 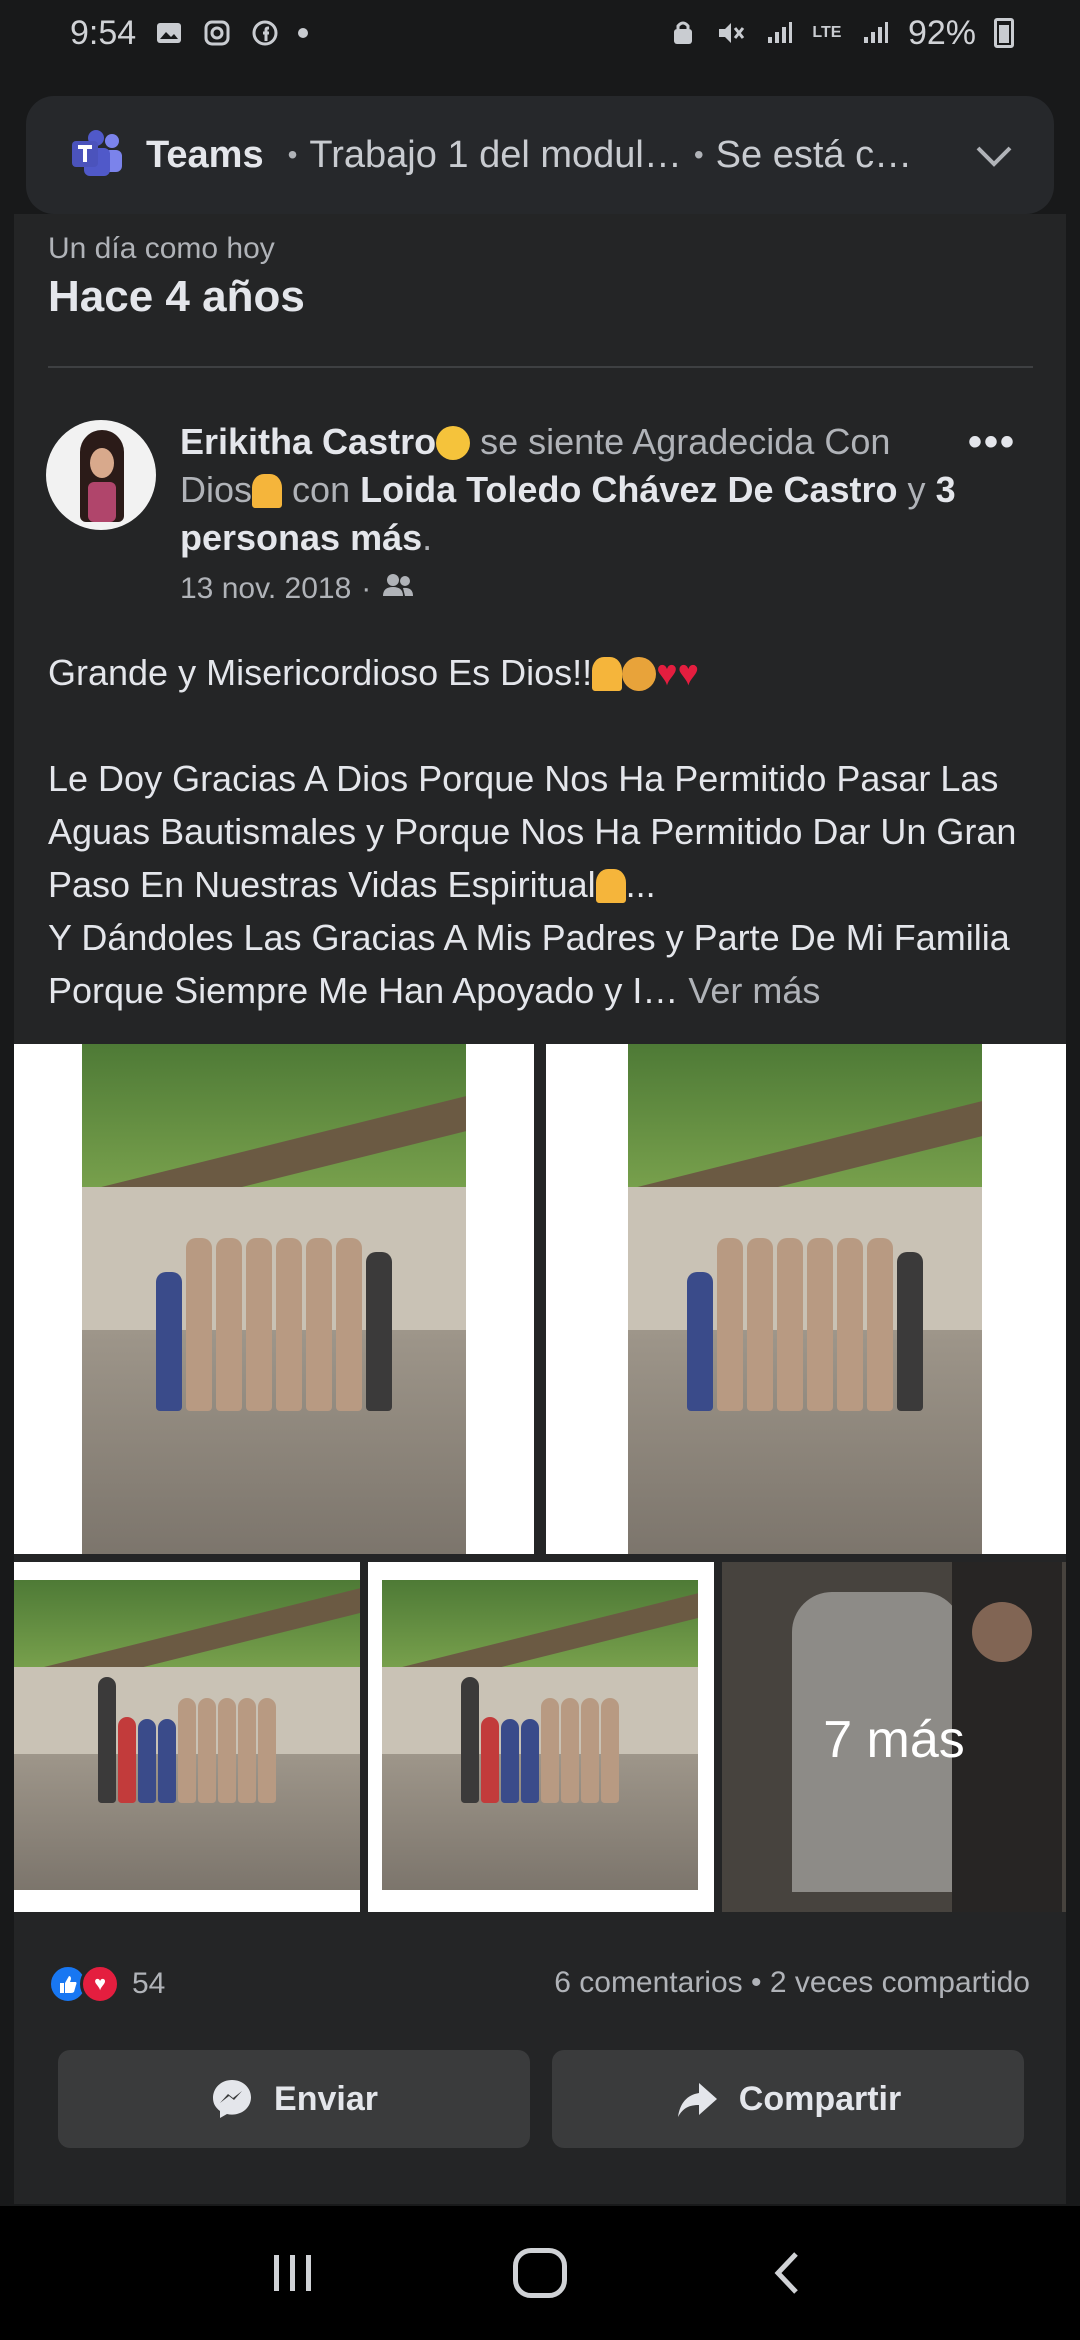 I want to click on reactions-summary: ♥ 54, so click(x=106, y=1984).